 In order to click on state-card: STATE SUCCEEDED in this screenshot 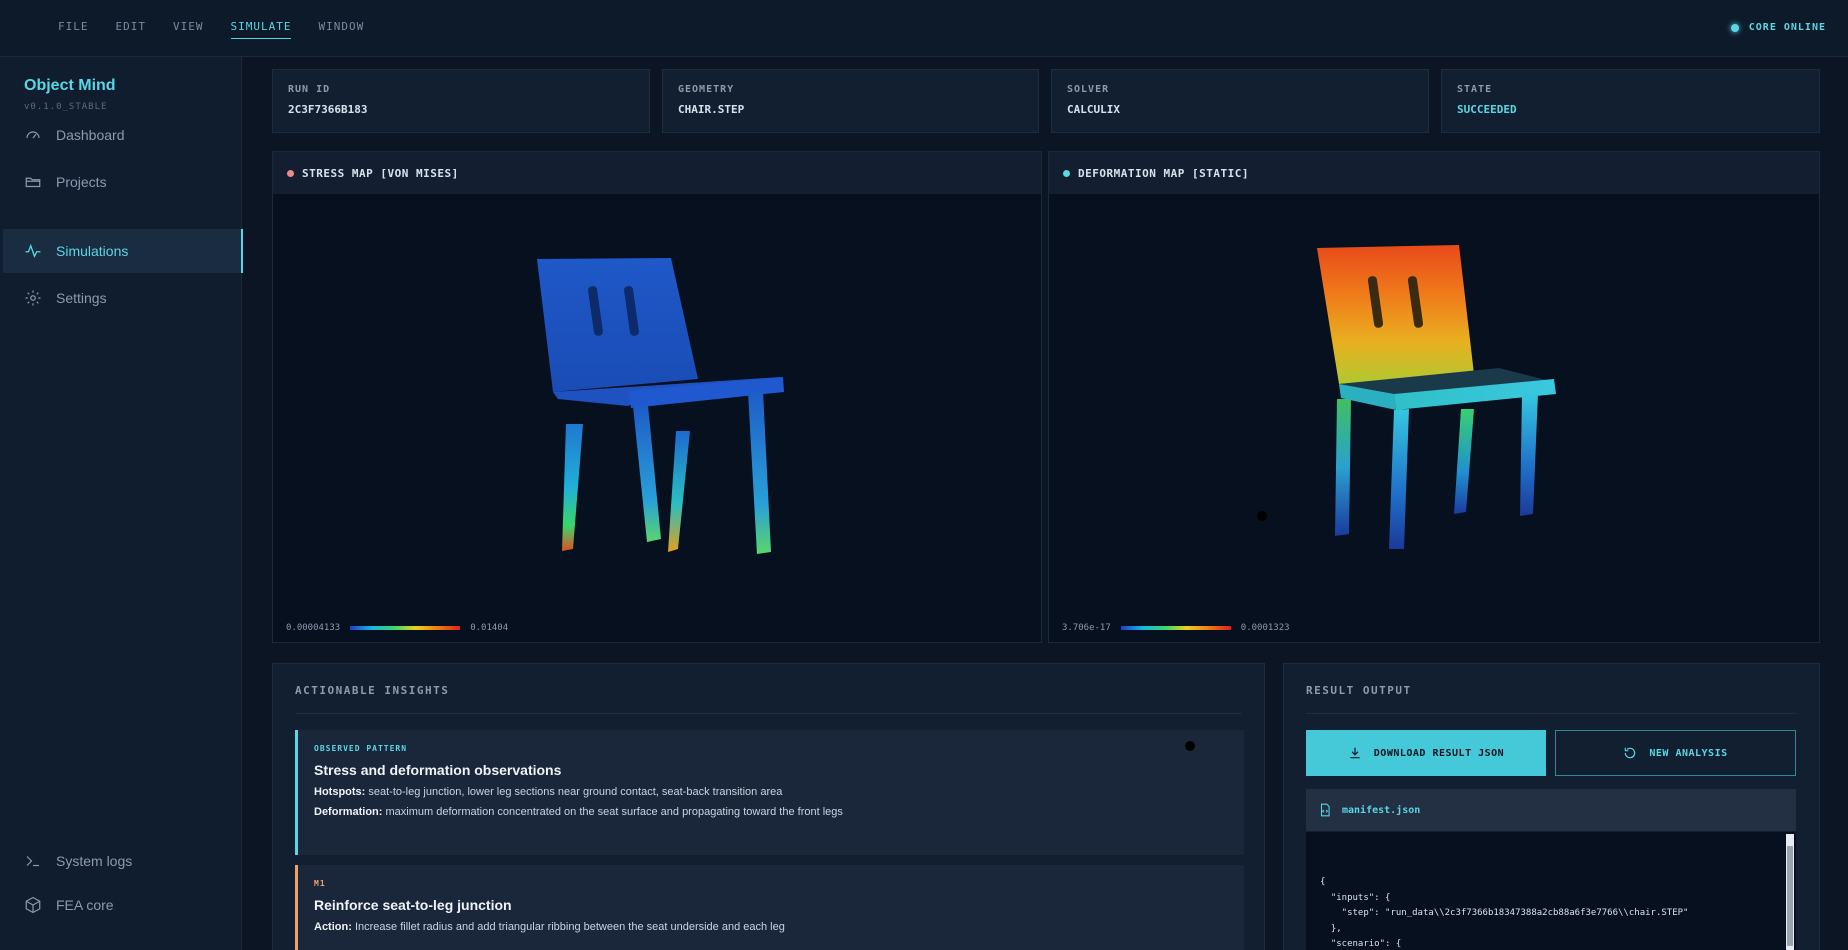, I will do `click(1630, 101)`.